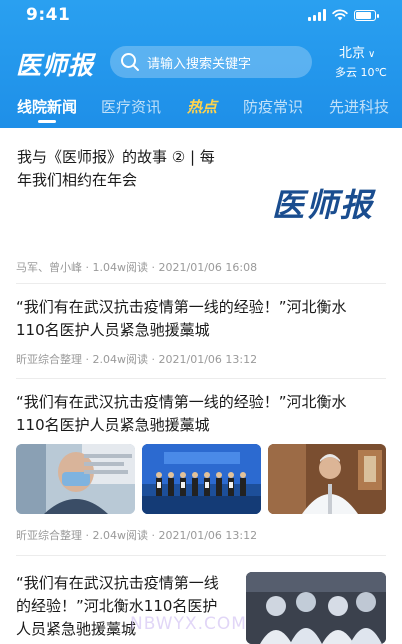  I want to click on news-date: 2021/01/06 16:08, so click(208, 267).